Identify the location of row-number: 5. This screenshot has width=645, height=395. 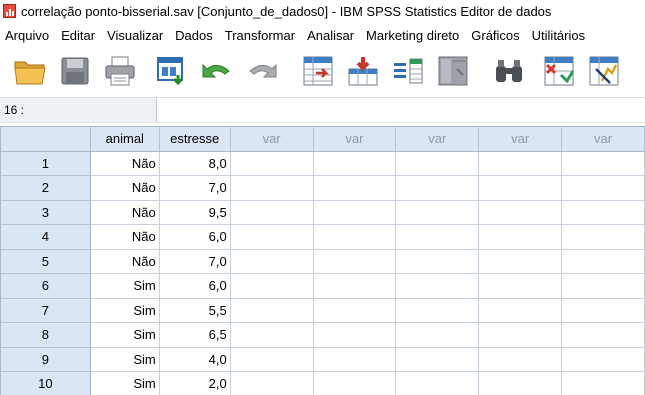
(45, 261).